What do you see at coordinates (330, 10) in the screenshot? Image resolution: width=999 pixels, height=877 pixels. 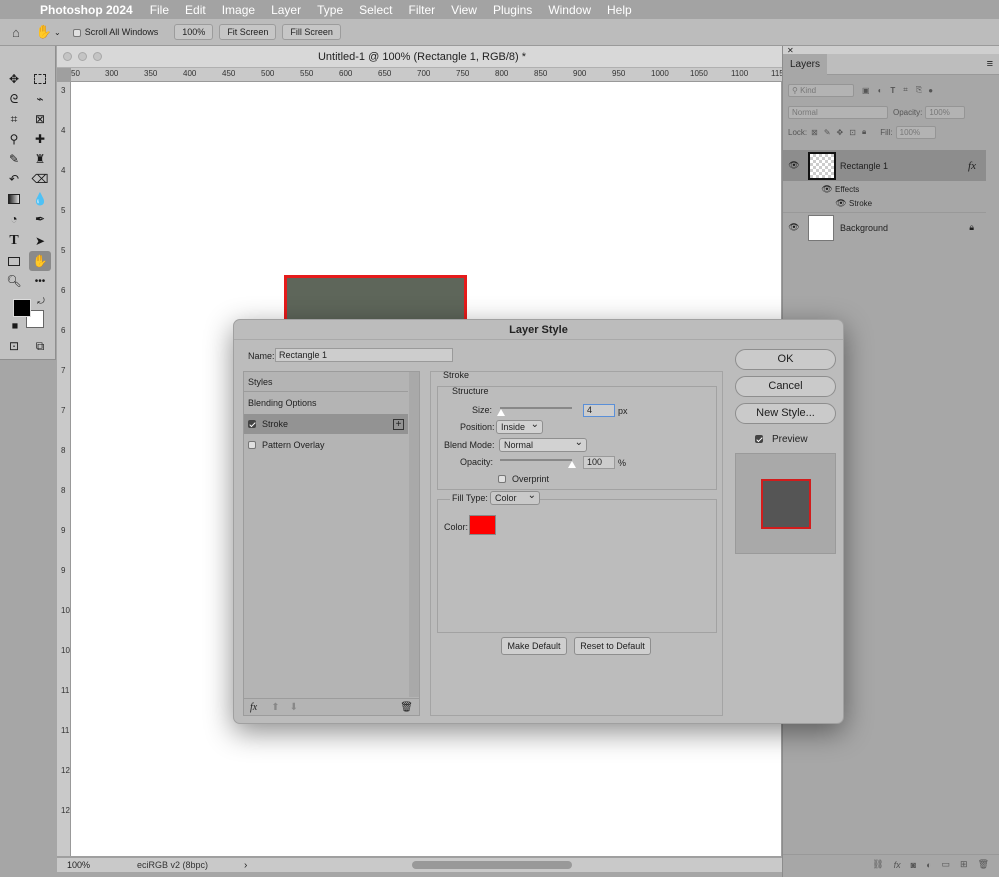 I see `menu-type: Type` at bounding box center [330, 10].